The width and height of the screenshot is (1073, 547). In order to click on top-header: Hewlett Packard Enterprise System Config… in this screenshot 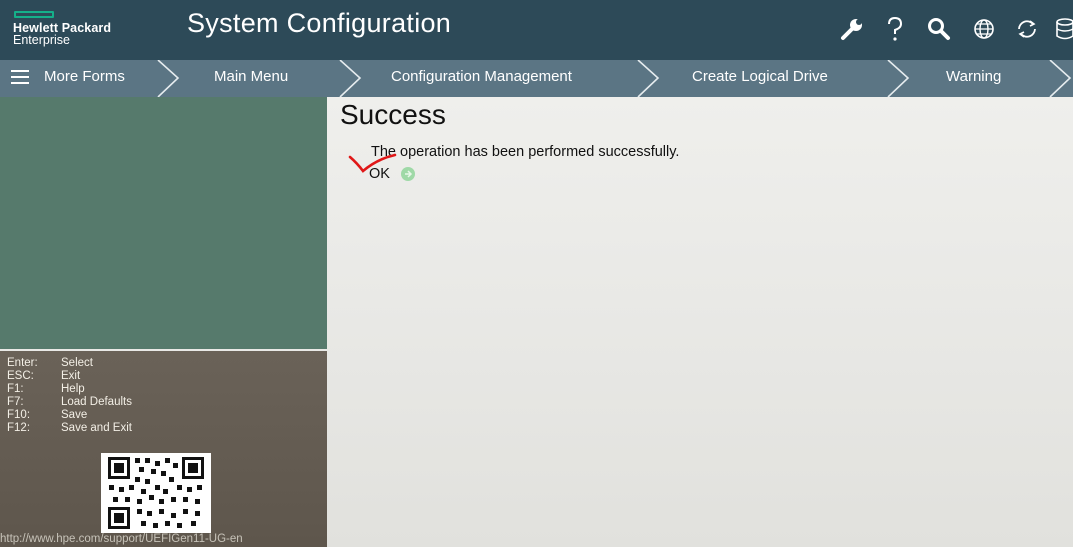, I will do `click(536, 30)`.